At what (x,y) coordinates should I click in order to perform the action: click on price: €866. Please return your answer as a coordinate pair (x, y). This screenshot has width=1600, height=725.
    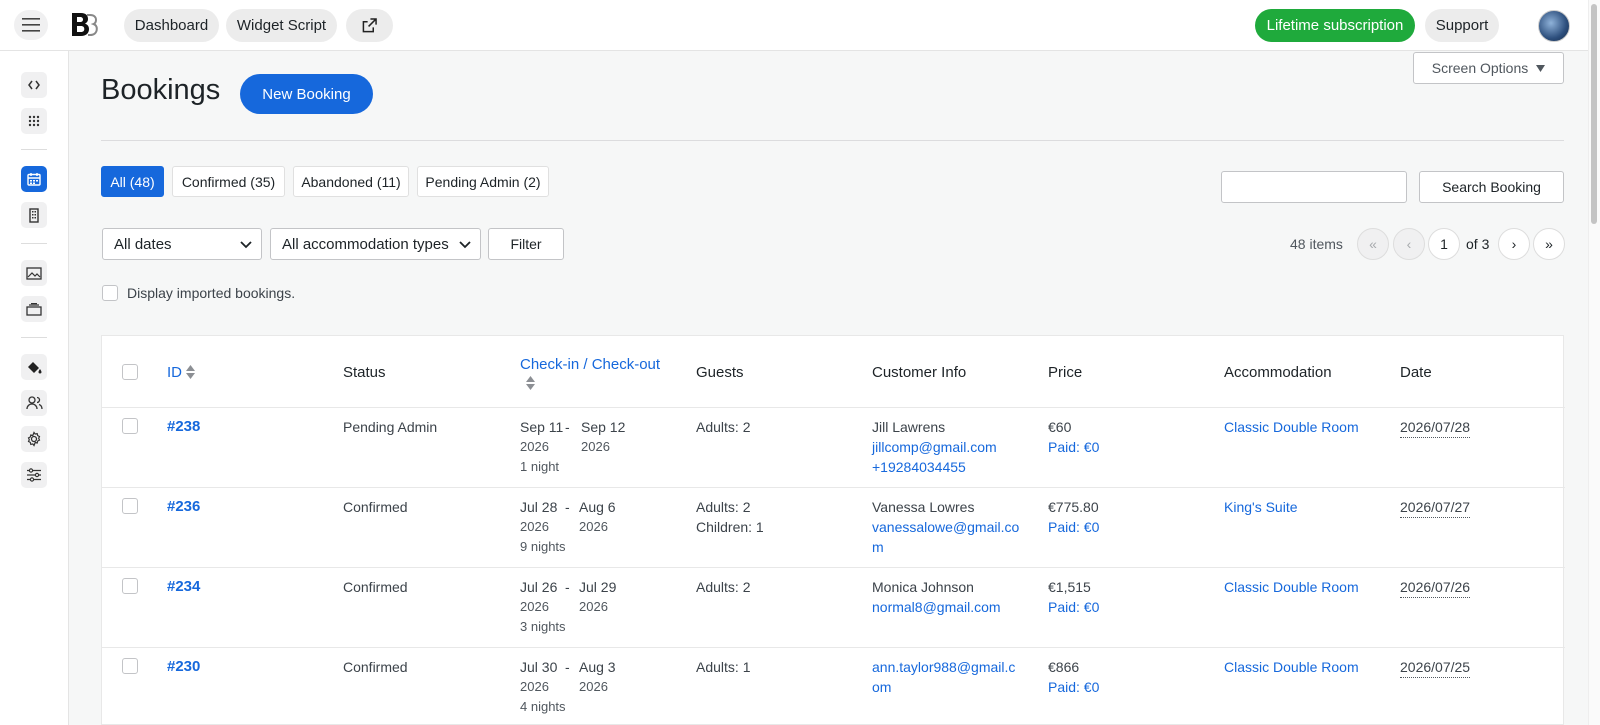
    Looking at the image, I should click on (1064, 667).